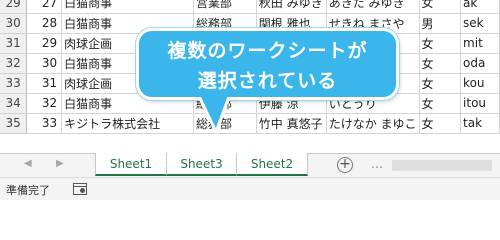 Image resolution: width=500 pixels, height=240 pixels. I want to click on table-row: 29 27 白猫商事 営業部 秋田 みゆき あきた みゆき女 ak, so click(250, 7).